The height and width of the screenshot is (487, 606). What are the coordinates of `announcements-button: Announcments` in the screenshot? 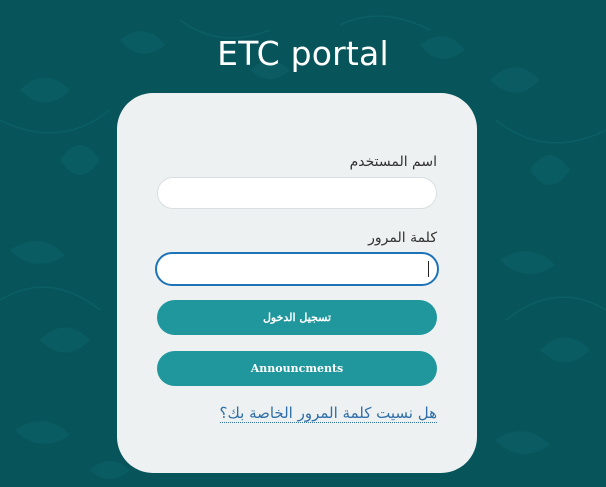 It's located at (297, 368).